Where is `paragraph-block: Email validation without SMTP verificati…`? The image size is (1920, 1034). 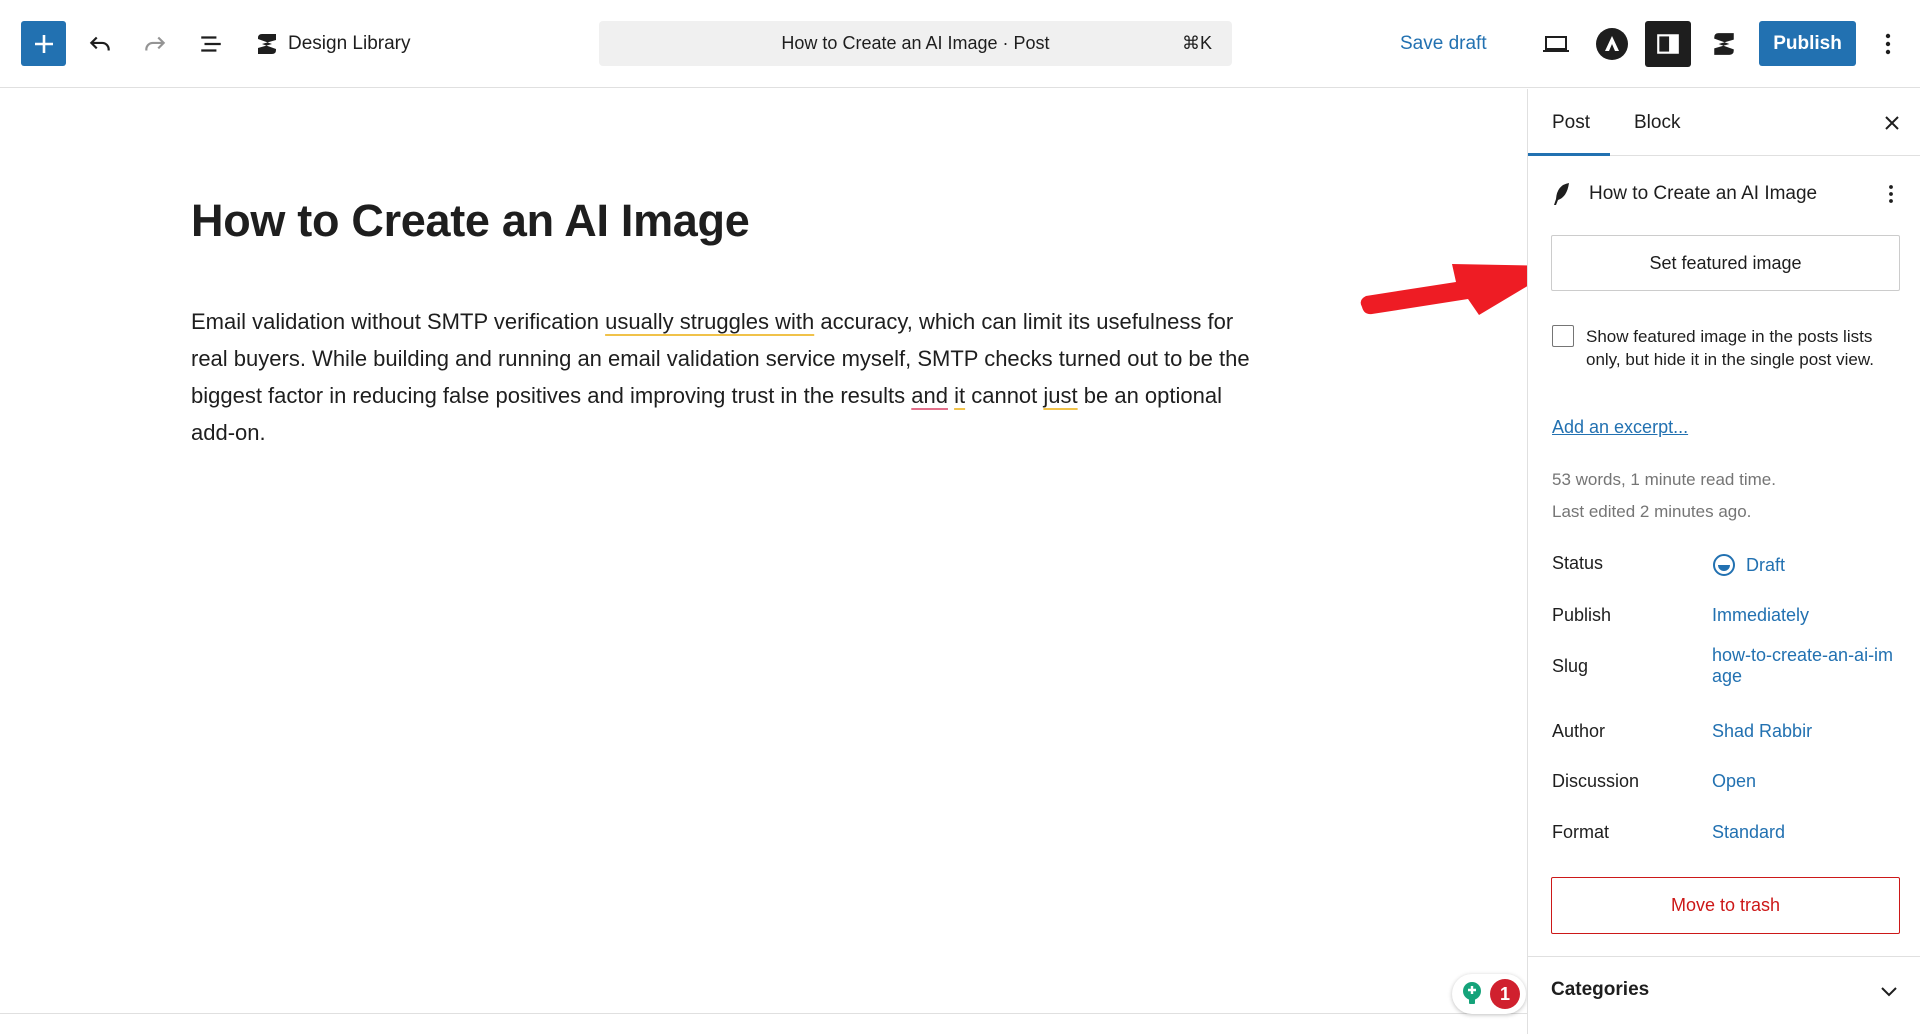 paragraph-block: Email validation without SMTP verificati… is located at coordinates (721, 377).